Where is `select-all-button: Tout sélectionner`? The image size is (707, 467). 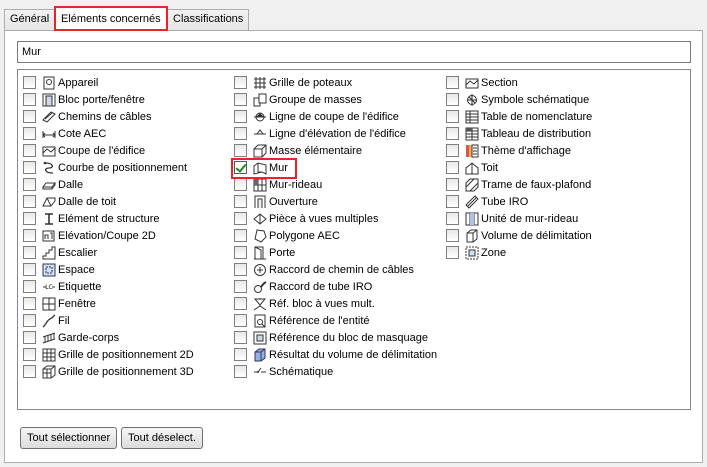 select-all-button: Tout sélectionner is located at coordinates (69, 438).